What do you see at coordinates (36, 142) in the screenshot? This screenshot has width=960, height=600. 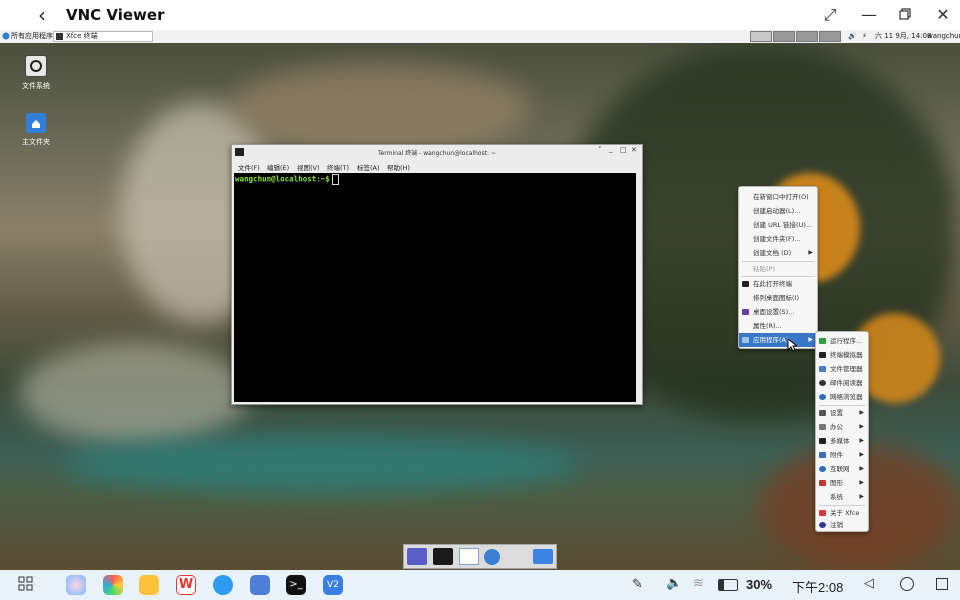 I see `desktop-icon-label: 主文件夹` at bounding box center [36, 142].